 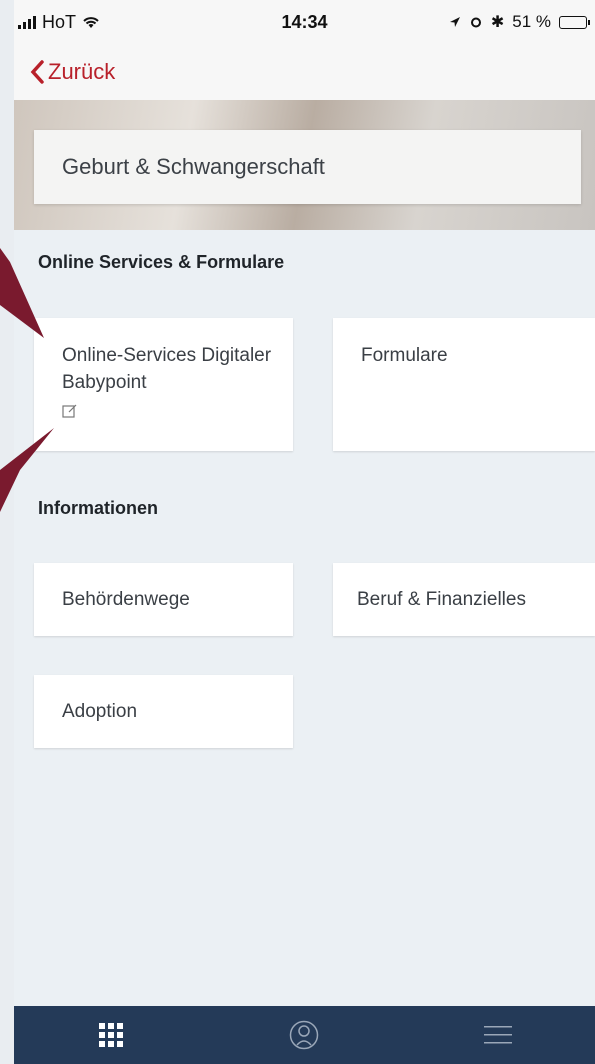 I want to click on tab-apps, so click(x=111, y=1035).